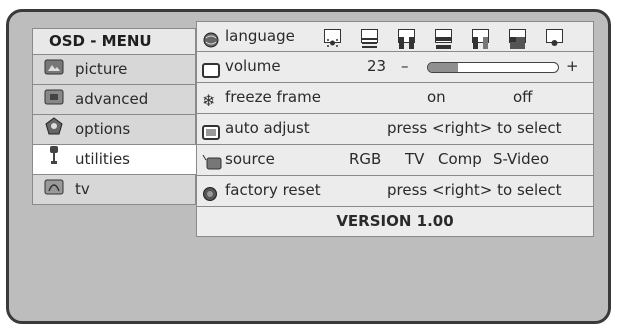 The width and height of the screenshot is (617, 328). I want to click on flag-7-icon, so click(554, 37).